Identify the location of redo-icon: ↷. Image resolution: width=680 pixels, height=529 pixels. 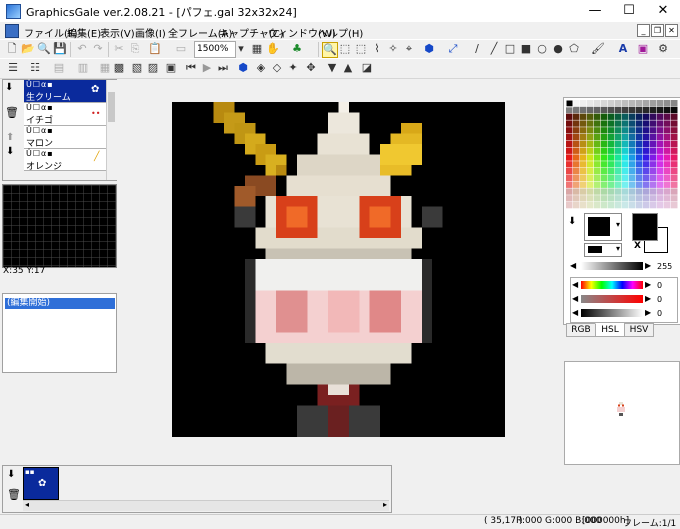
(98, 49).